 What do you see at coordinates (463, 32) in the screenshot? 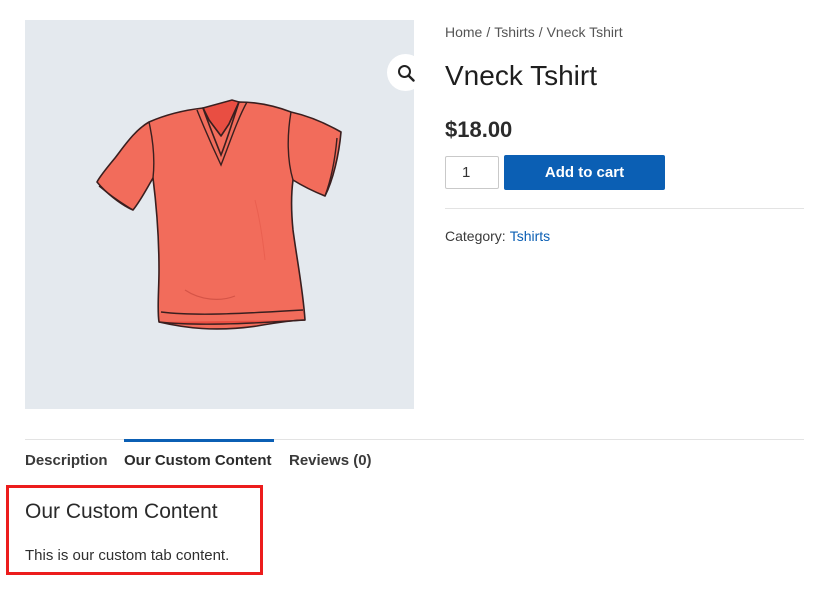
I see `breadcrumb-home: Home` at bounding box center [463, 32].